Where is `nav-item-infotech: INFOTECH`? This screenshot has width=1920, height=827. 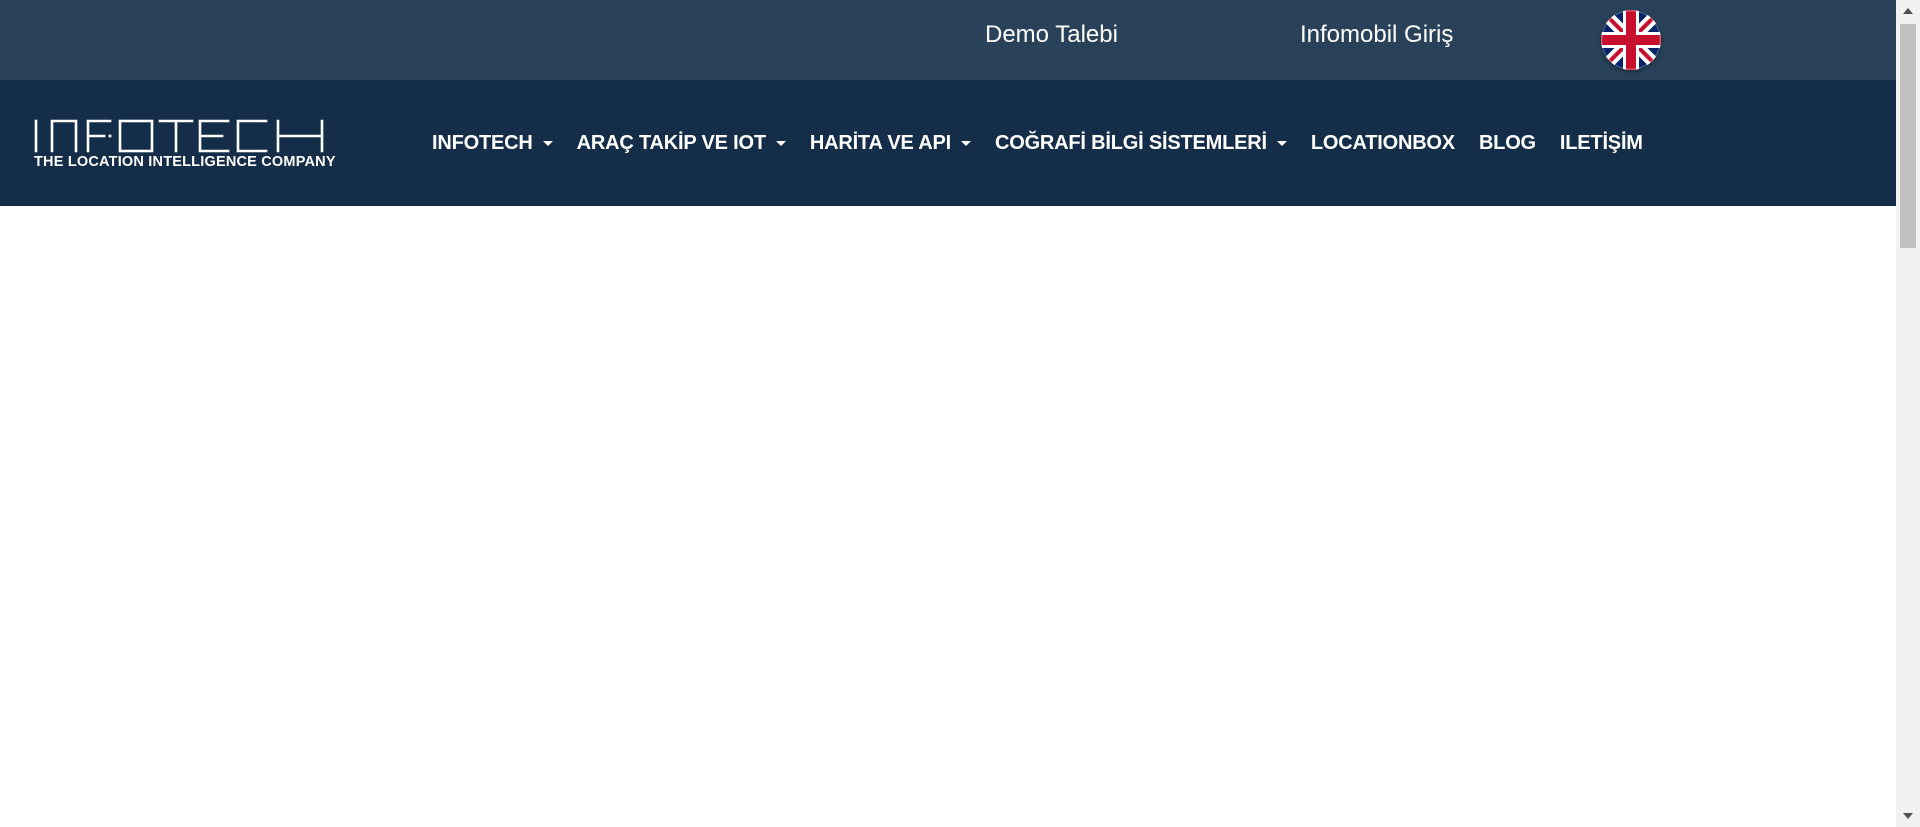
nav-item-infotech: INFOTECH is located at coordinates (492, 143).